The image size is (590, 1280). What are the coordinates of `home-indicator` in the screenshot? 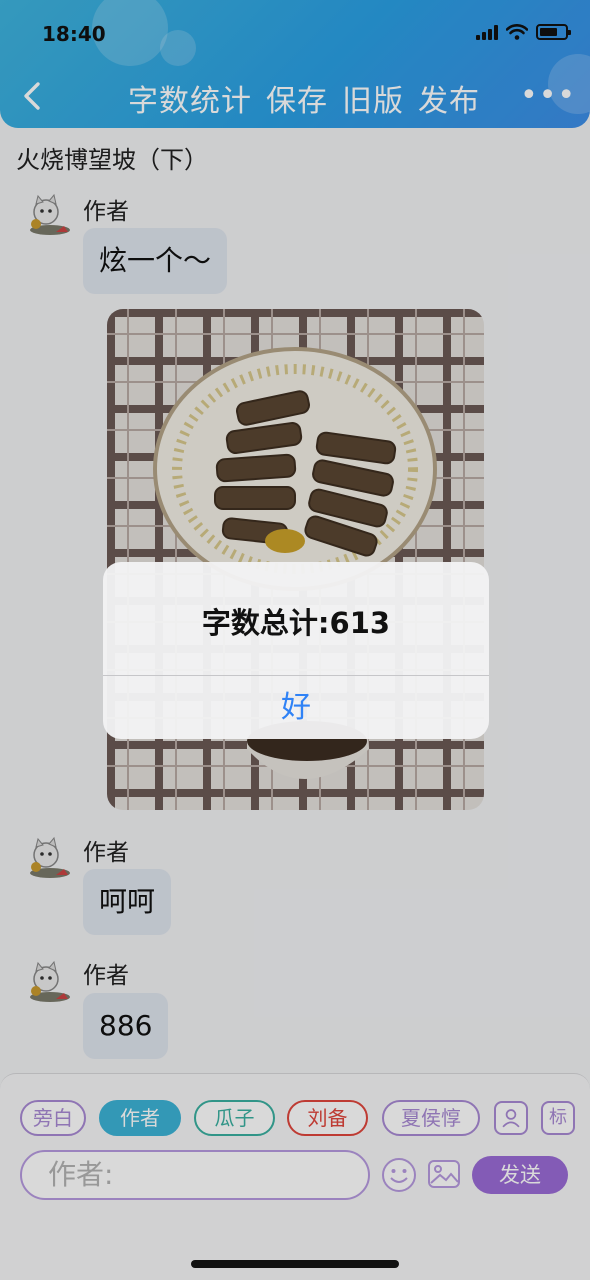 It's located at (295, 1264).